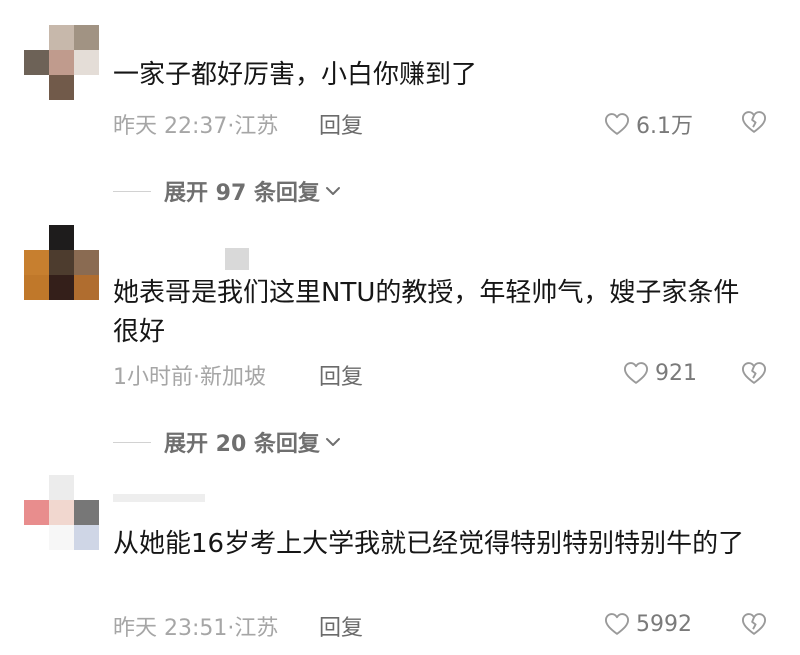  I want to click on comment-time: 昨天 22:37, so click(170, 126).